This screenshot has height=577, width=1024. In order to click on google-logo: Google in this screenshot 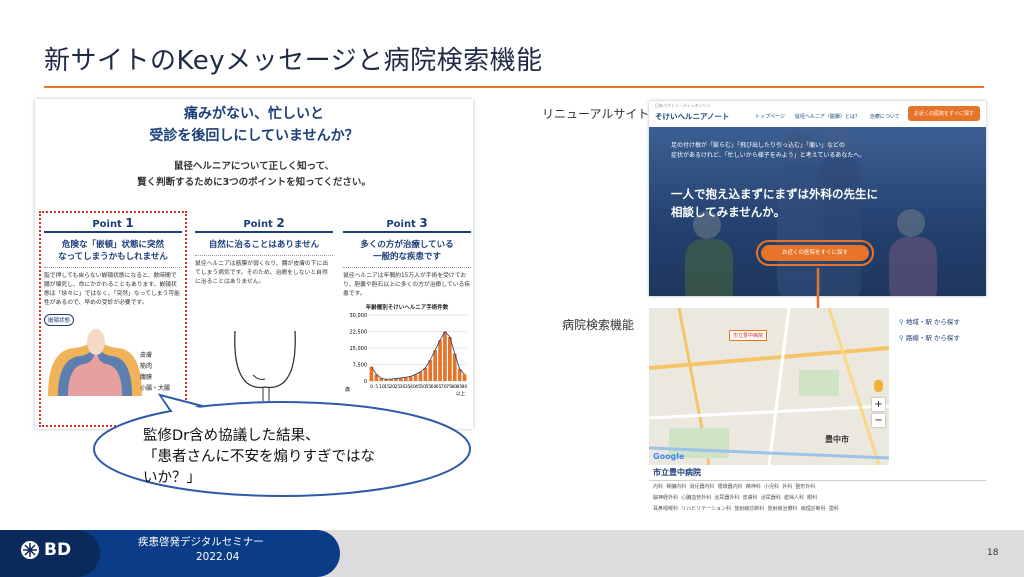, I will do `click(669, 456)`.